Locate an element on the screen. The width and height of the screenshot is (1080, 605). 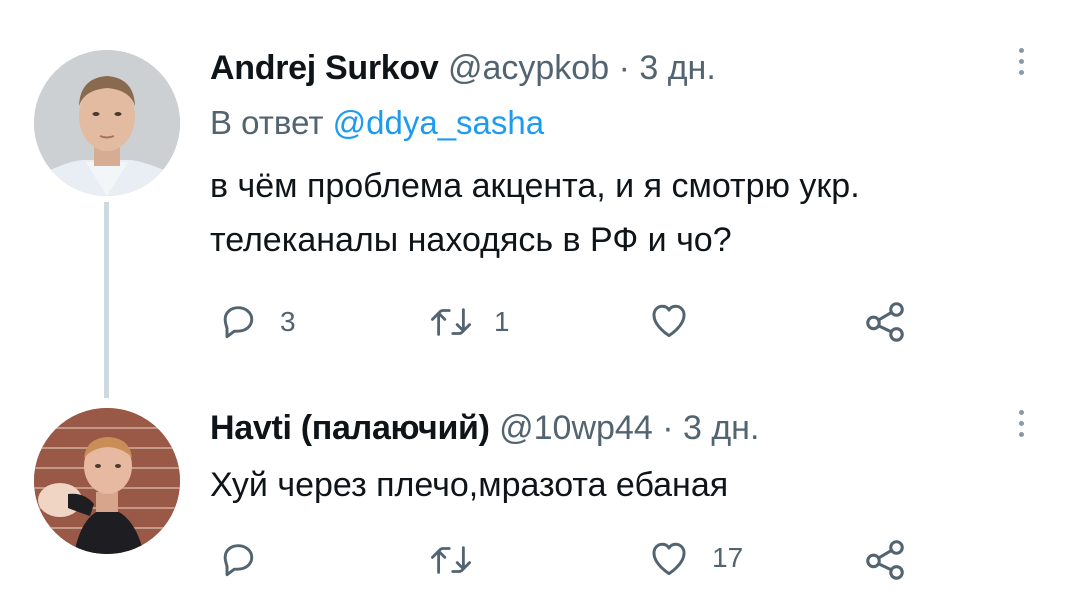
reply-button: 3 is located at coordinates (256, 322).